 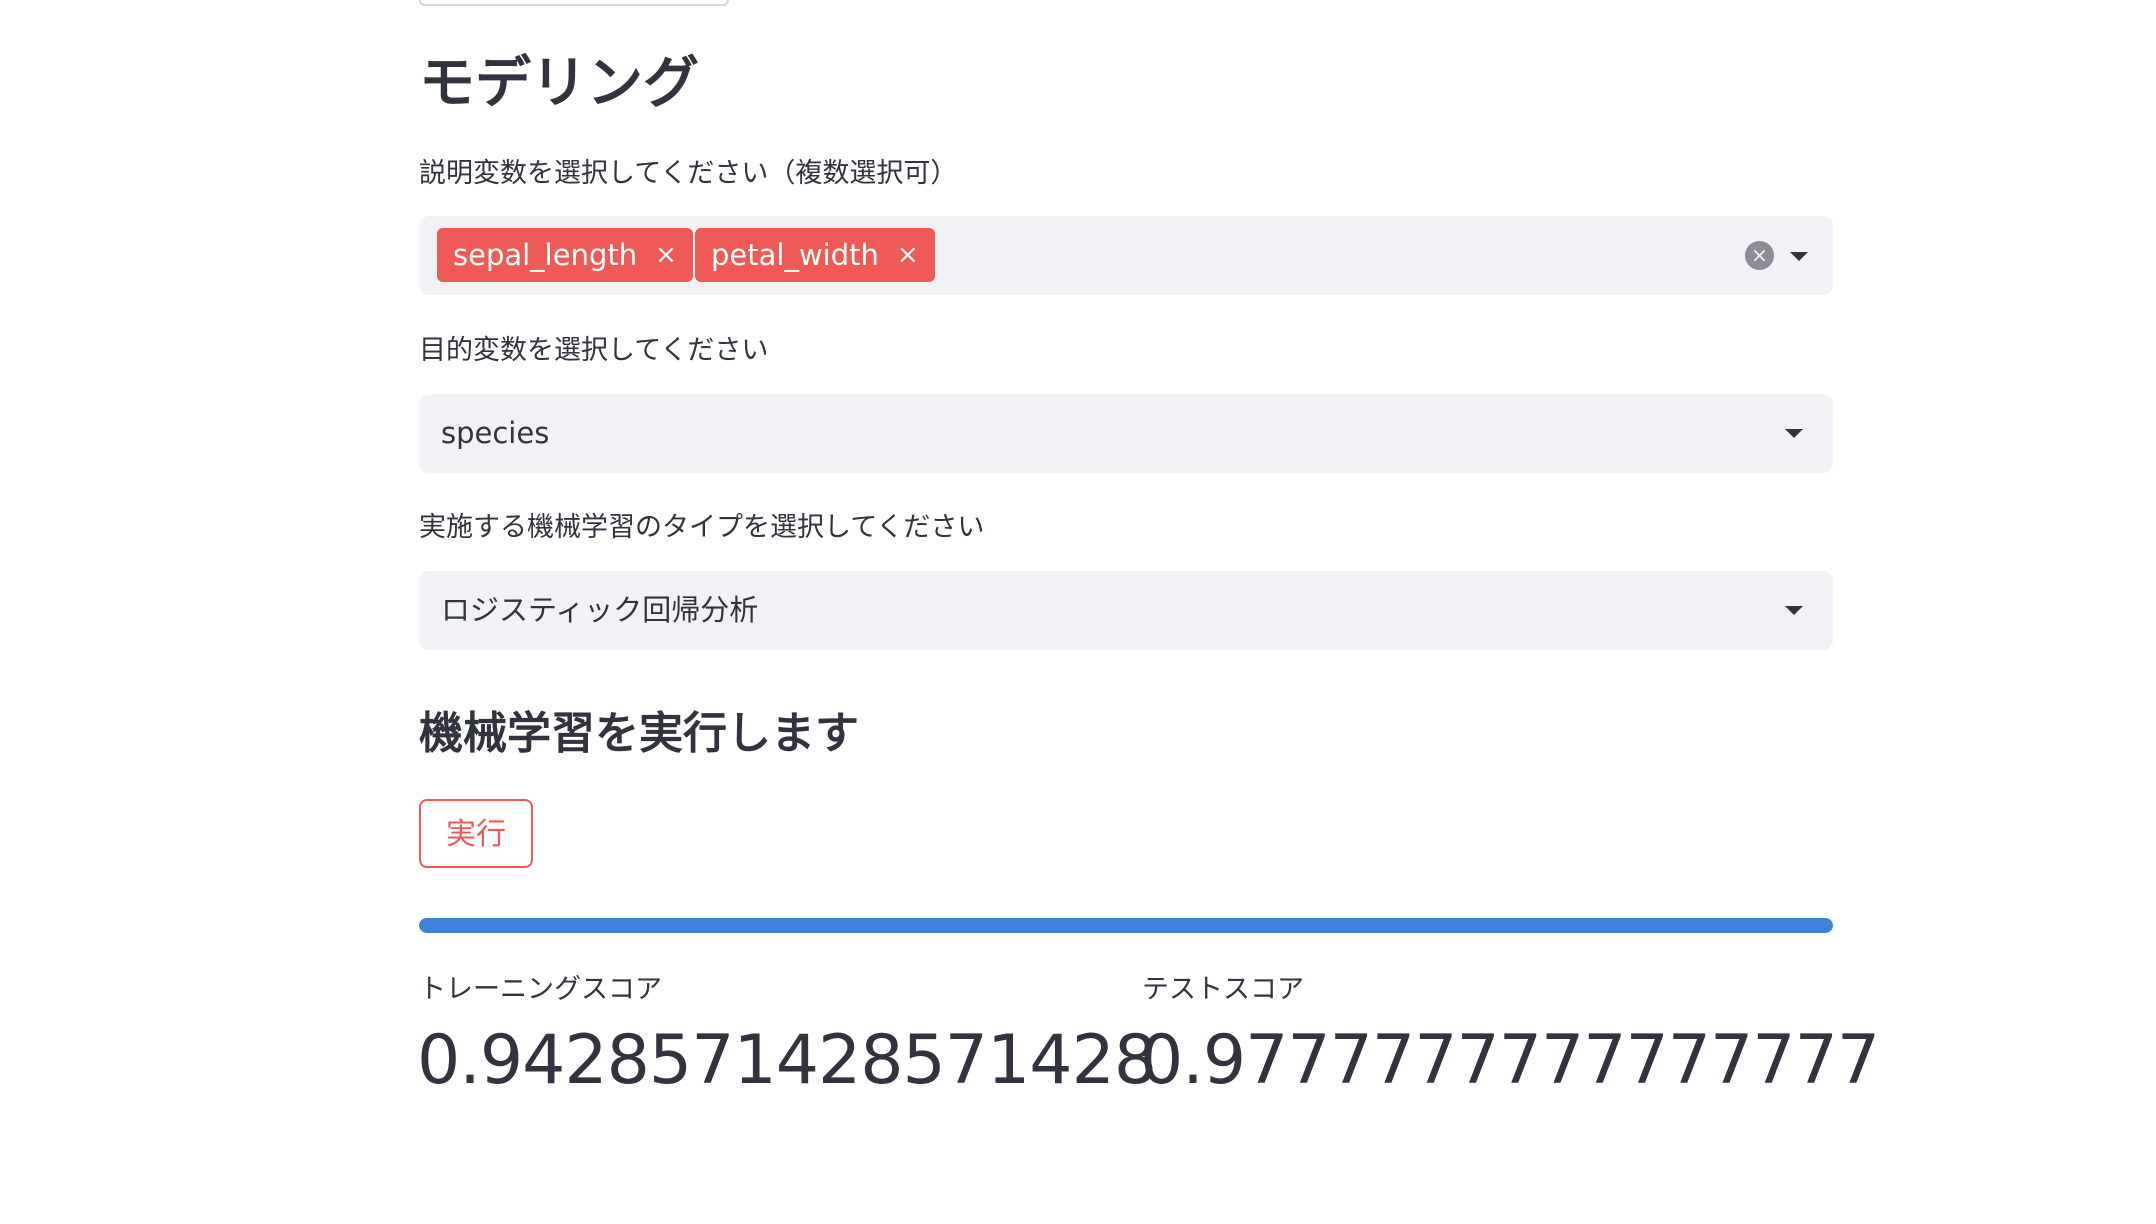 I want to click on ml-type-select-value: ロジスティック回帰分析, so click(x=600, y=610).